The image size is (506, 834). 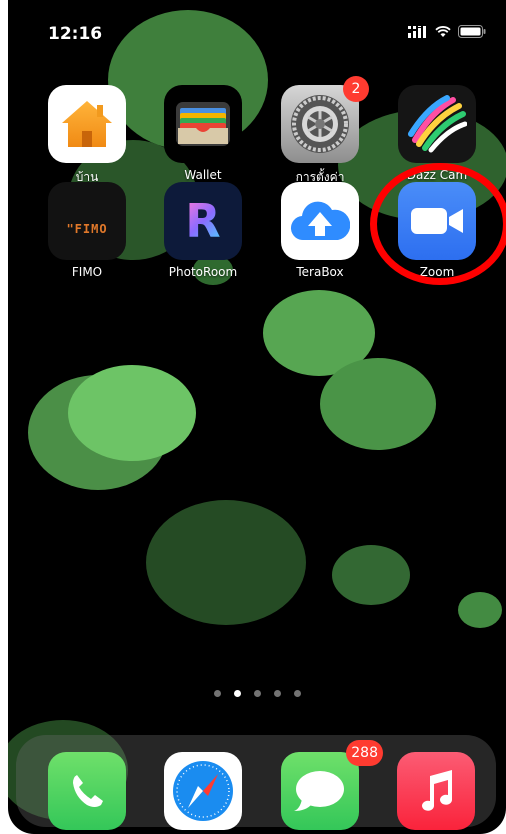 I want to click on safari-compass-icon, so click(x=203, y=791).